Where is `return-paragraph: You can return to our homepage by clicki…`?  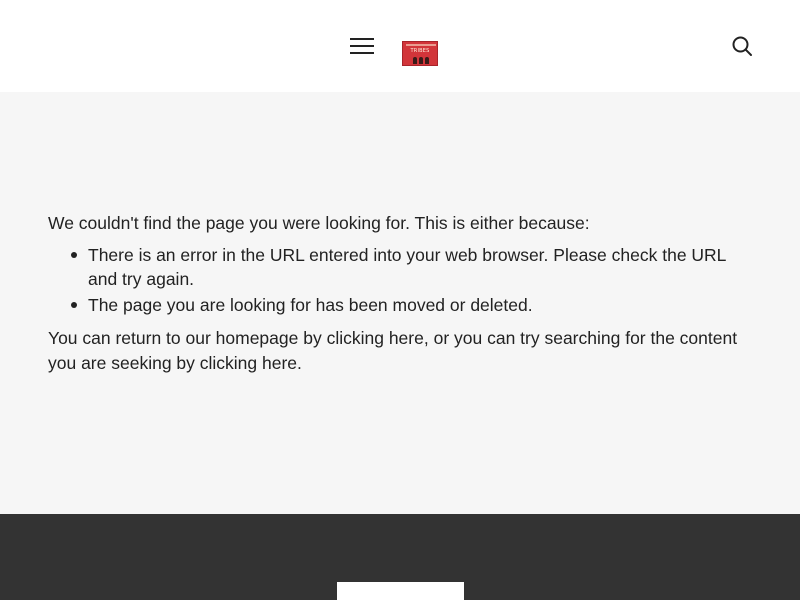
return-paragraph: You can return to our homepage by clicki… is located at coordinates (403, 350).